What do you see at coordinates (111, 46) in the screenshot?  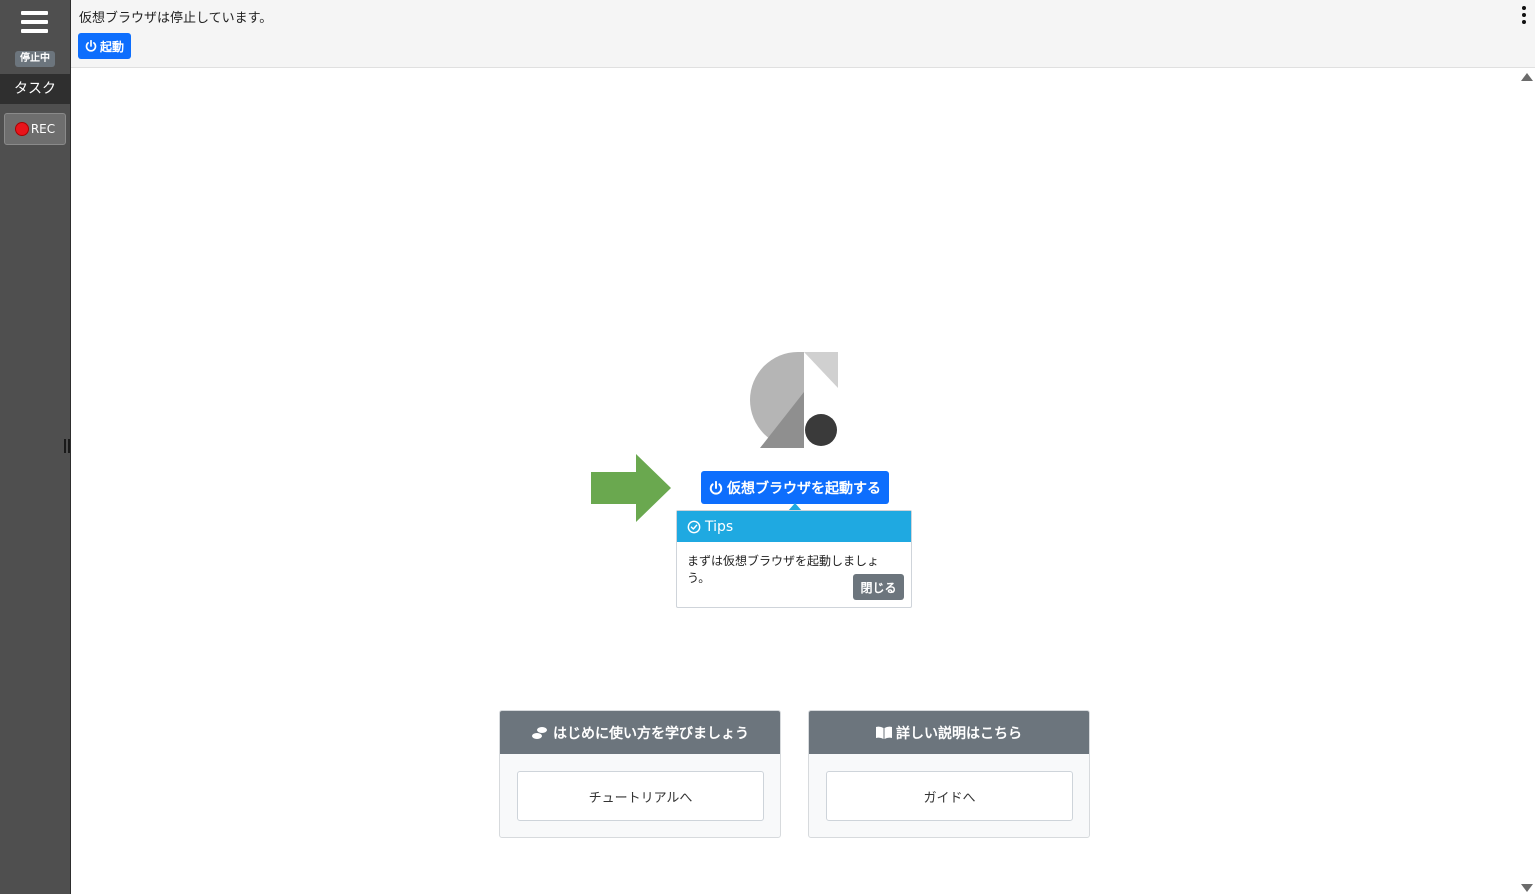 I see `start-label: 起動` at bounding box center [111, 46].